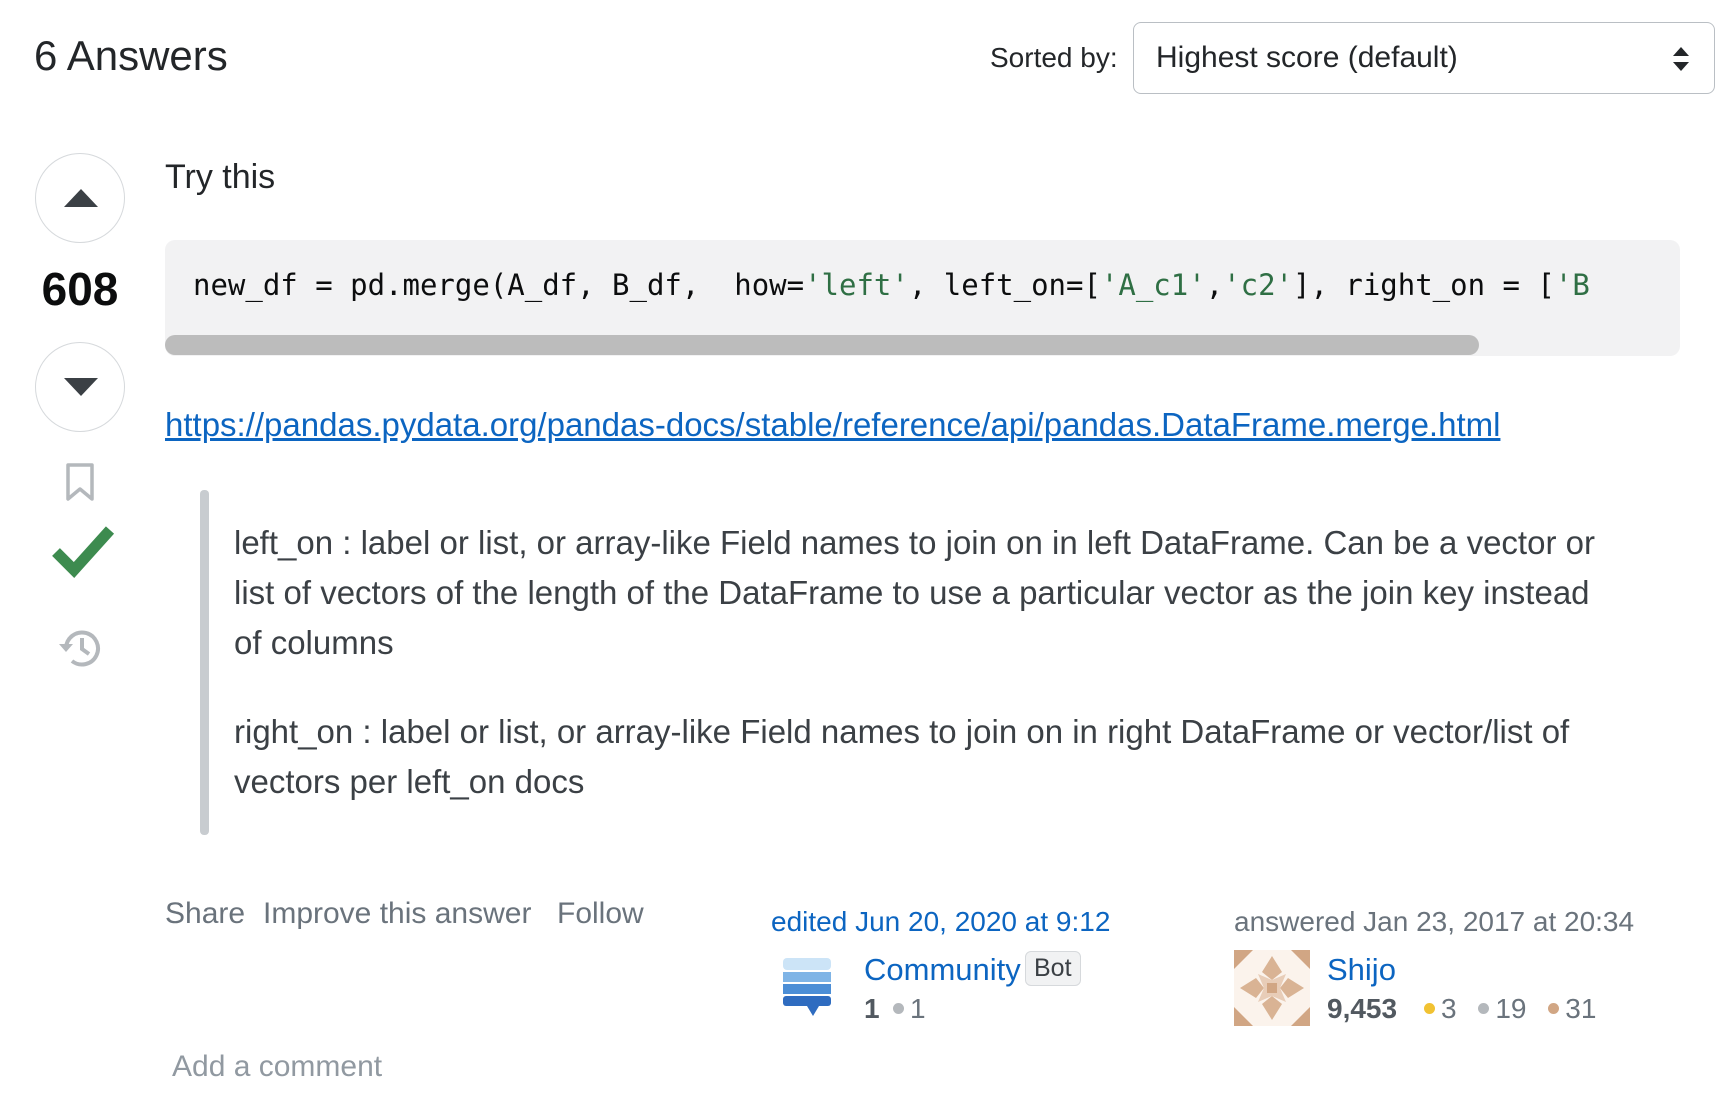 The width and height of the screenshot is (1730, 1106). What do you see at coordinates (1054, 57) in the screenshot?
I see `sort-label: Sorted by:` at bounding box center [1054, 57].